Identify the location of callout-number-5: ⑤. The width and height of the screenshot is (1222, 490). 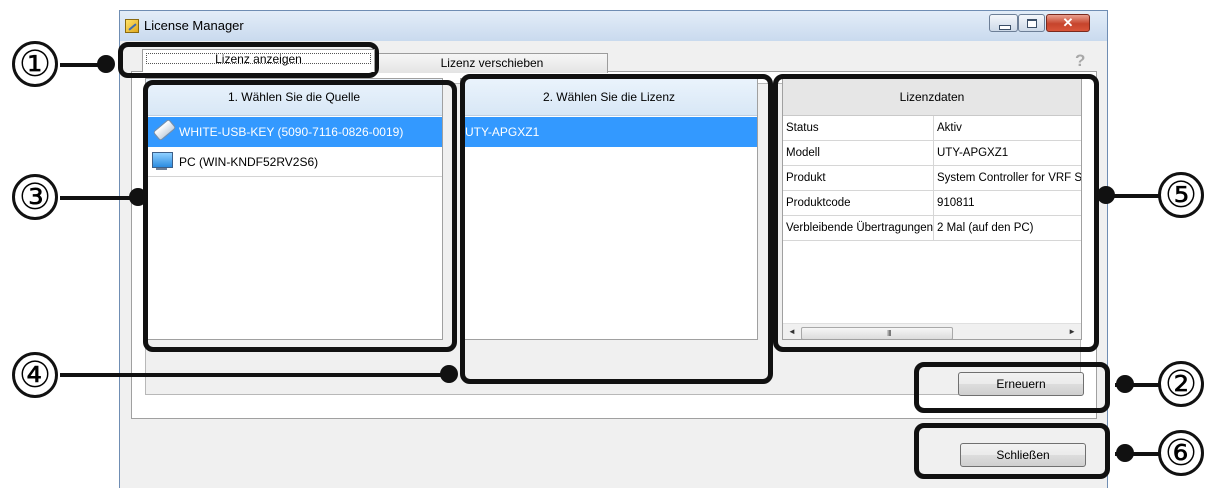
(1181, 195).